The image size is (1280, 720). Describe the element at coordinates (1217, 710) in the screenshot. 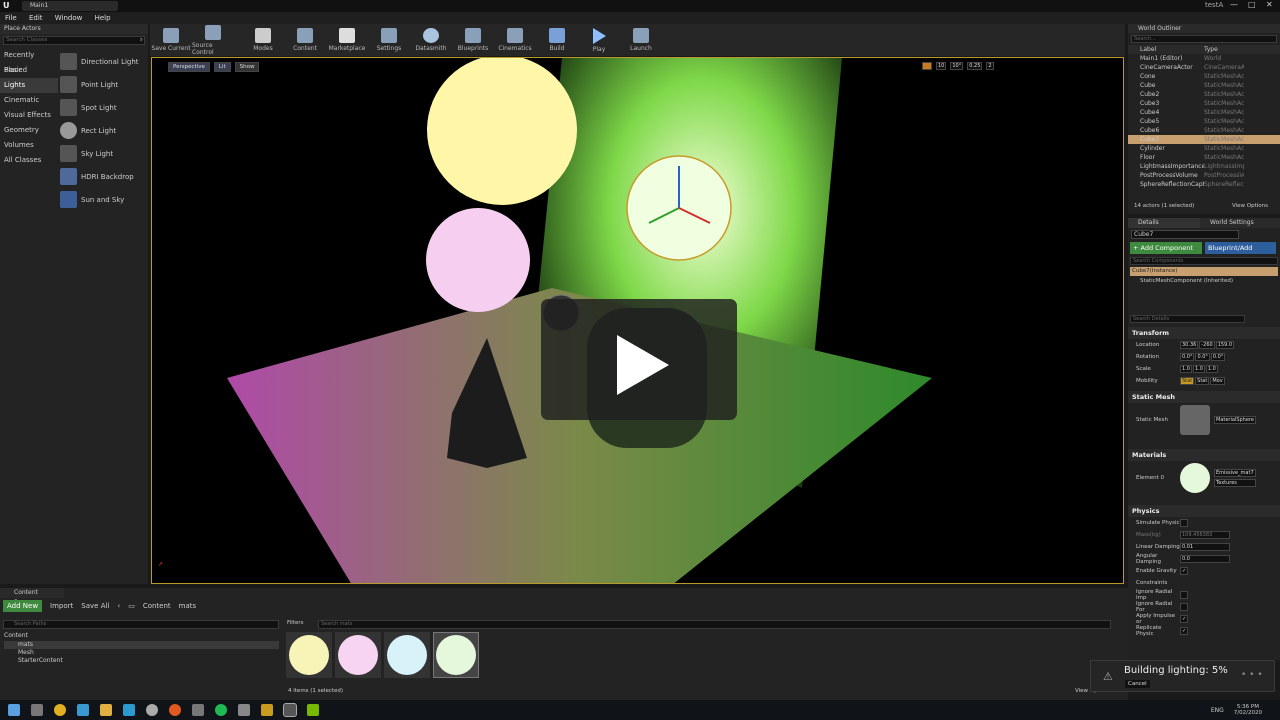

I see `language-indicator: ENG` at that location.